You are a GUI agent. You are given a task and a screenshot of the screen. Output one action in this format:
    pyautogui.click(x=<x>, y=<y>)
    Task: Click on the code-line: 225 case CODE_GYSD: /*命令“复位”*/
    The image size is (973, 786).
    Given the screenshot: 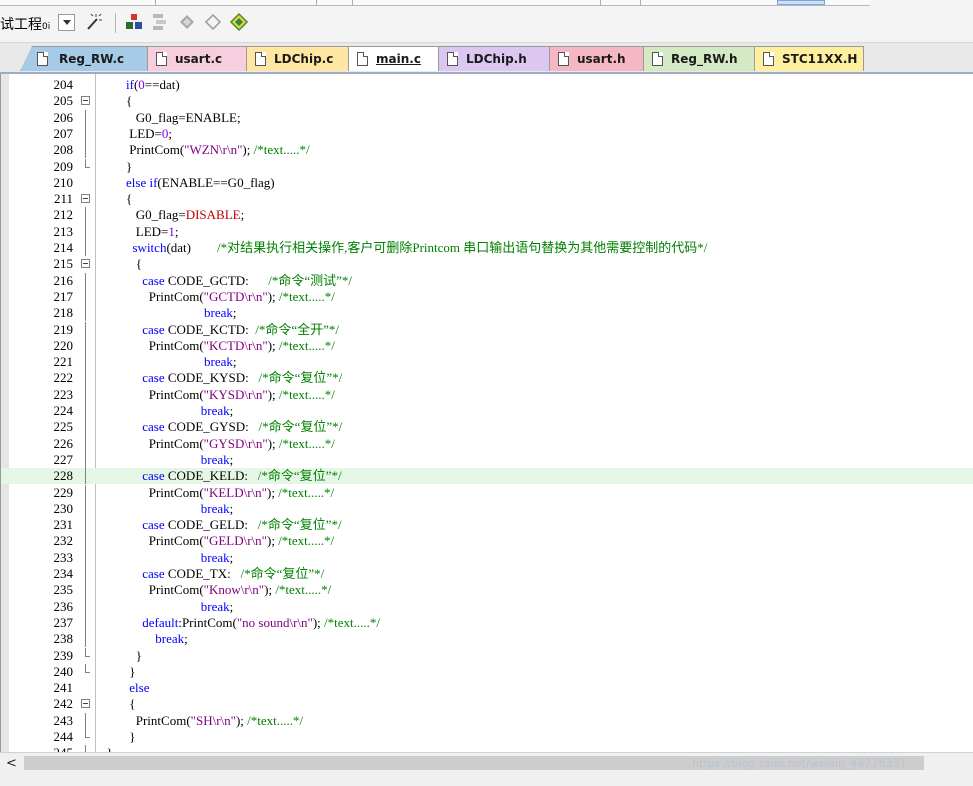 What is the action you would take?
    pyautogui.click(x=487, y=427)
    